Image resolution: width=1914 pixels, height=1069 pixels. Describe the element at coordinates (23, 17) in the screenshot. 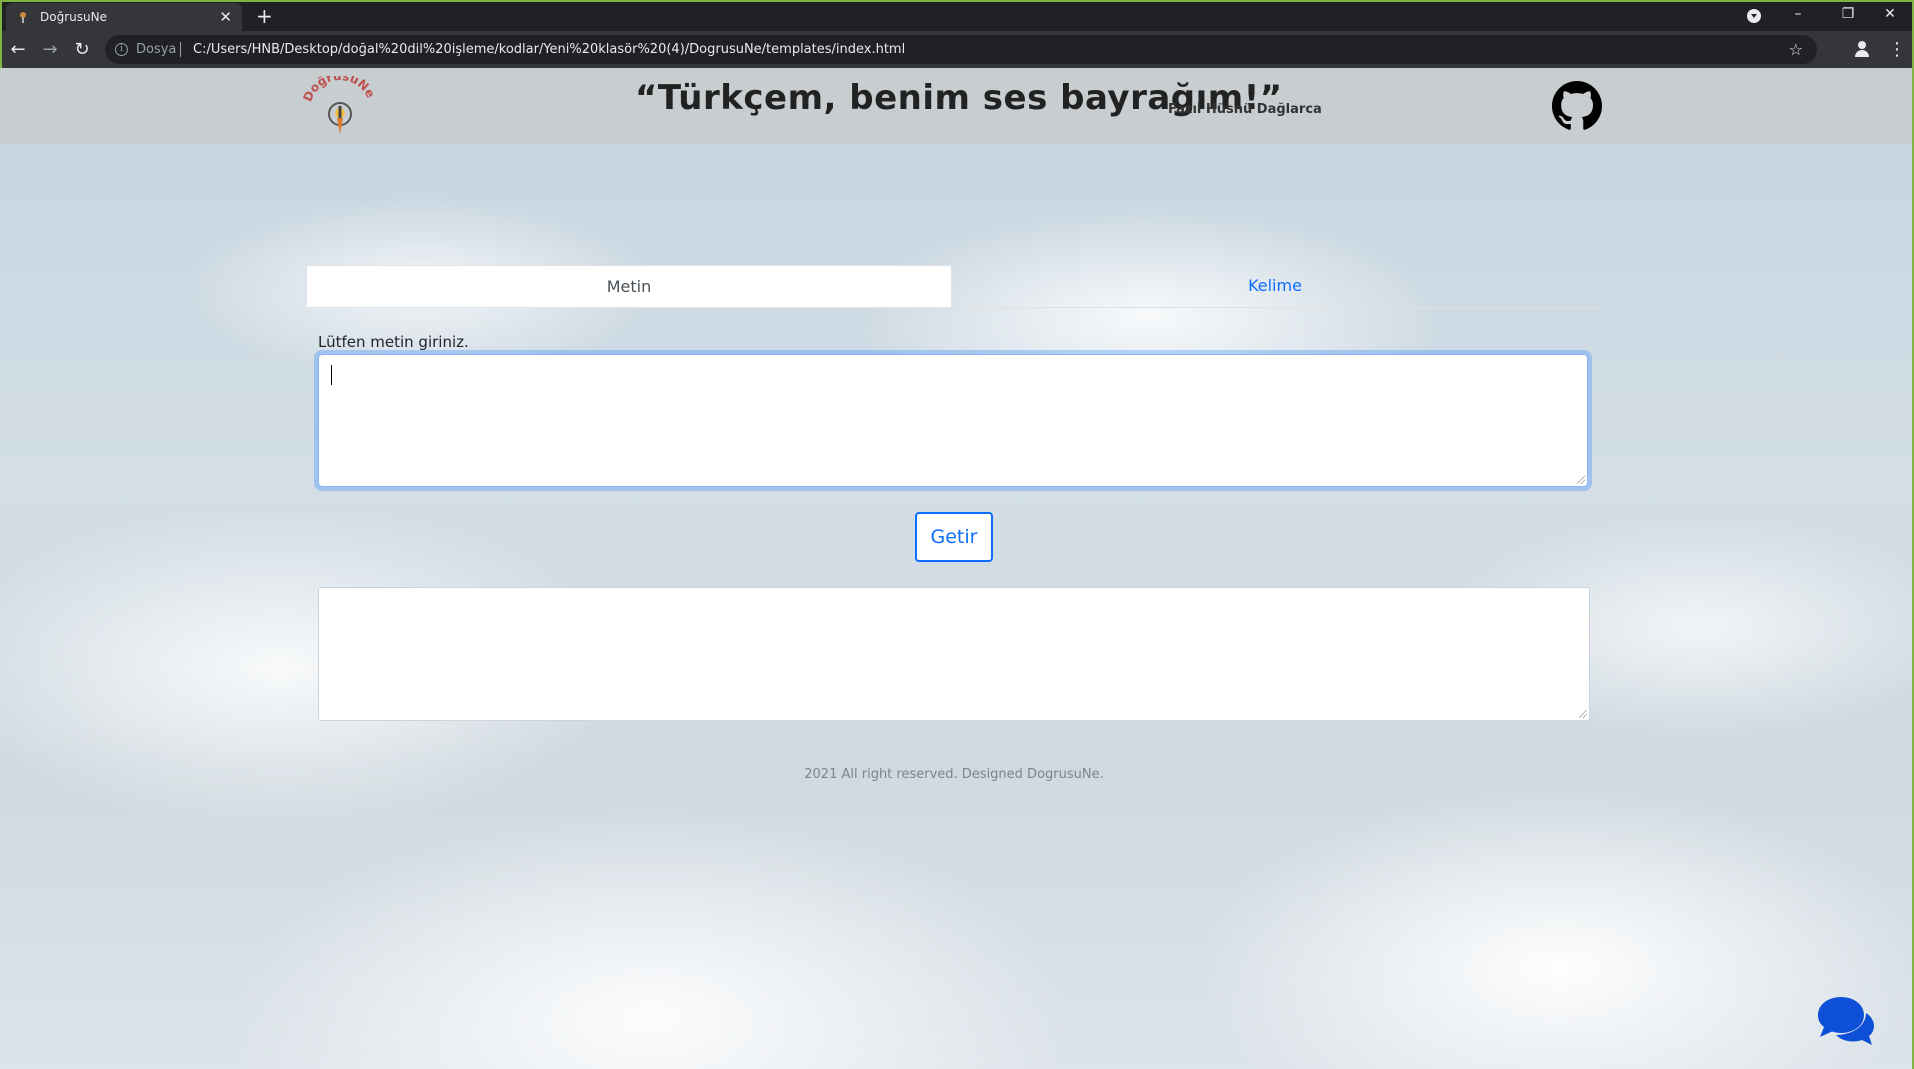

I see `favicon-icon` at that location.